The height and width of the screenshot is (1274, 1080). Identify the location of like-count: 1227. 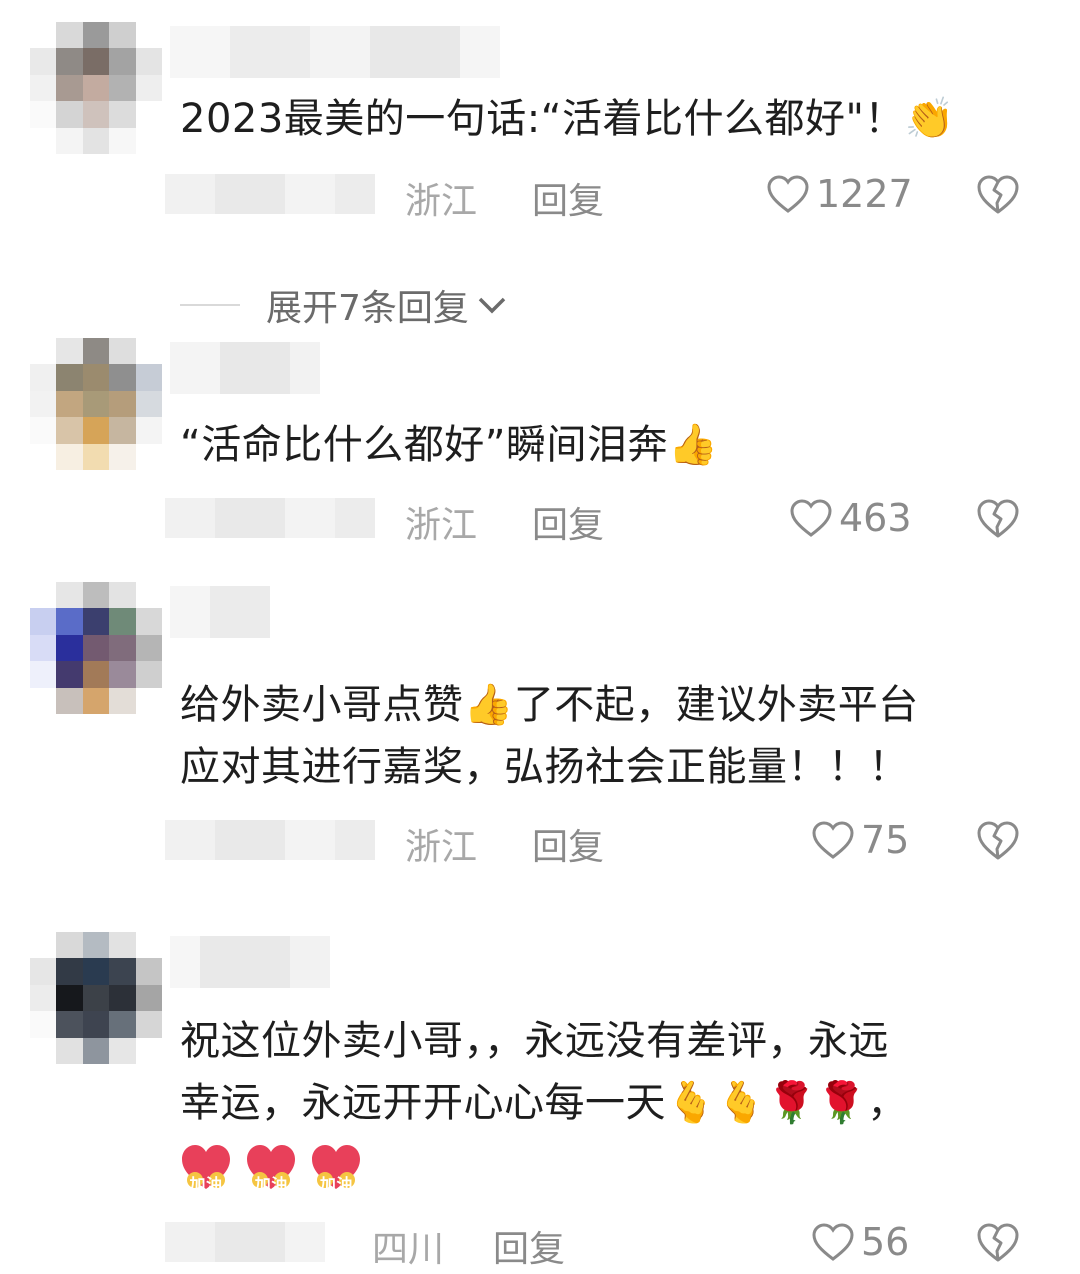
(864, 194).